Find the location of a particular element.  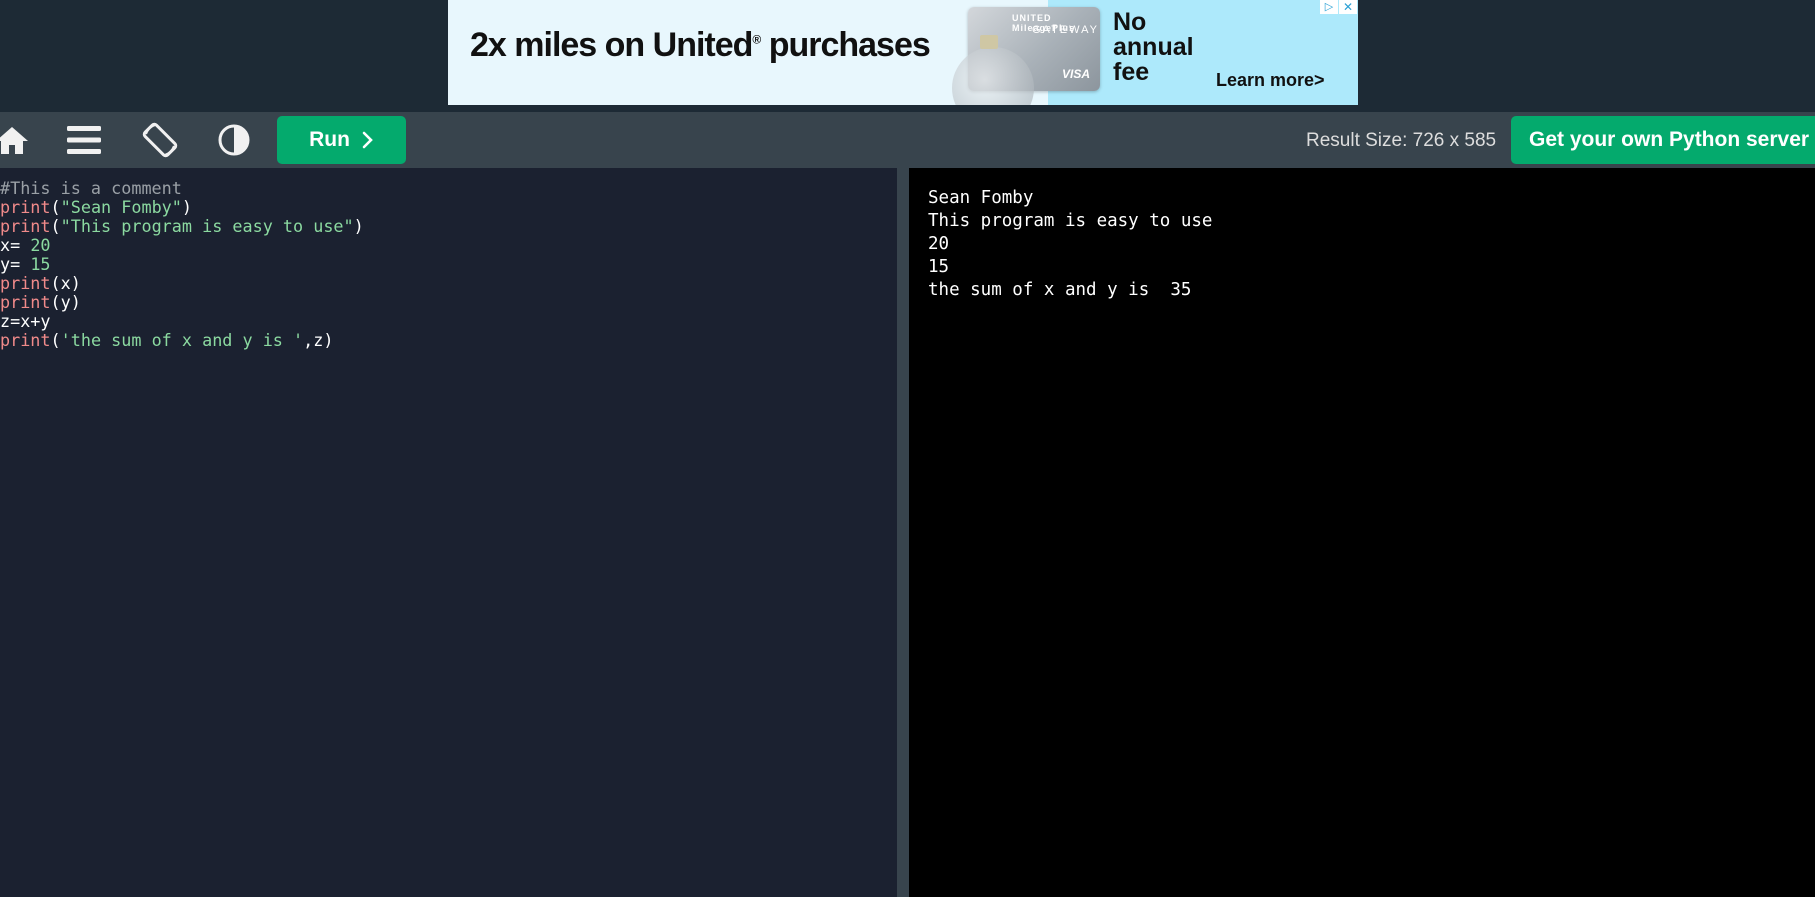

ad-headline: 2x miles on United® purchases is located at coordinates (700, 45).